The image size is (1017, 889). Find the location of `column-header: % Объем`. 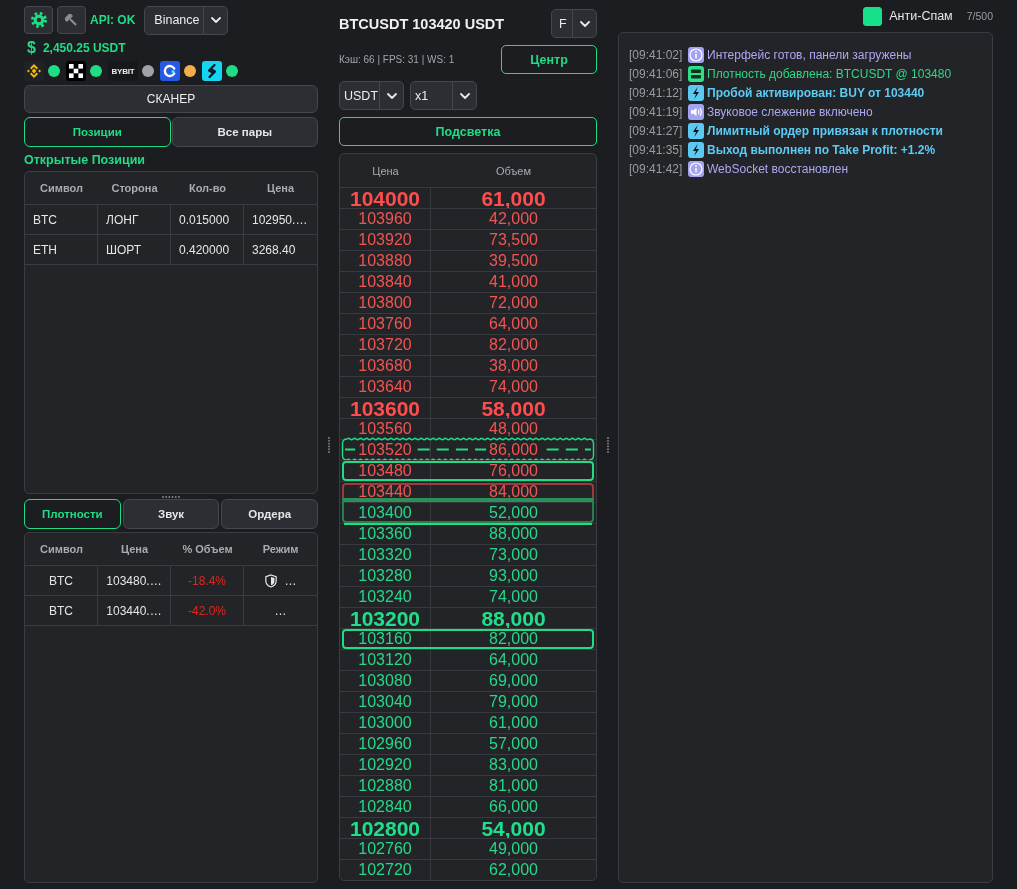

column-header: % Объем is located at coordinates (207, 549).